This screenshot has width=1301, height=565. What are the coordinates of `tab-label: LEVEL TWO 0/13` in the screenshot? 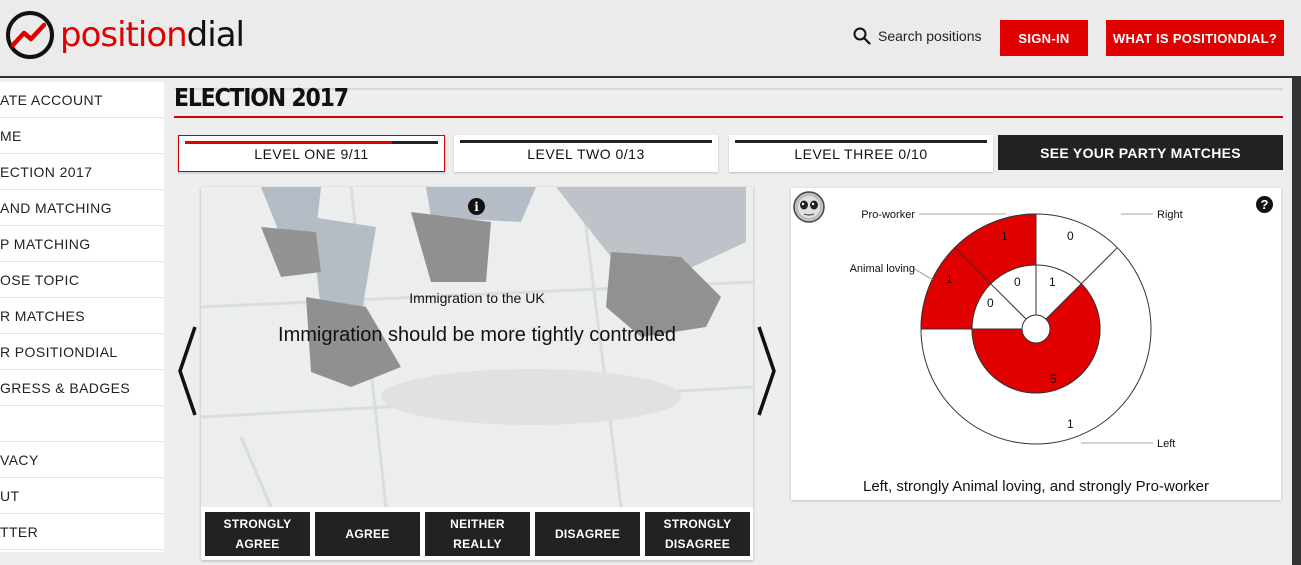 It's located at (586, 153).